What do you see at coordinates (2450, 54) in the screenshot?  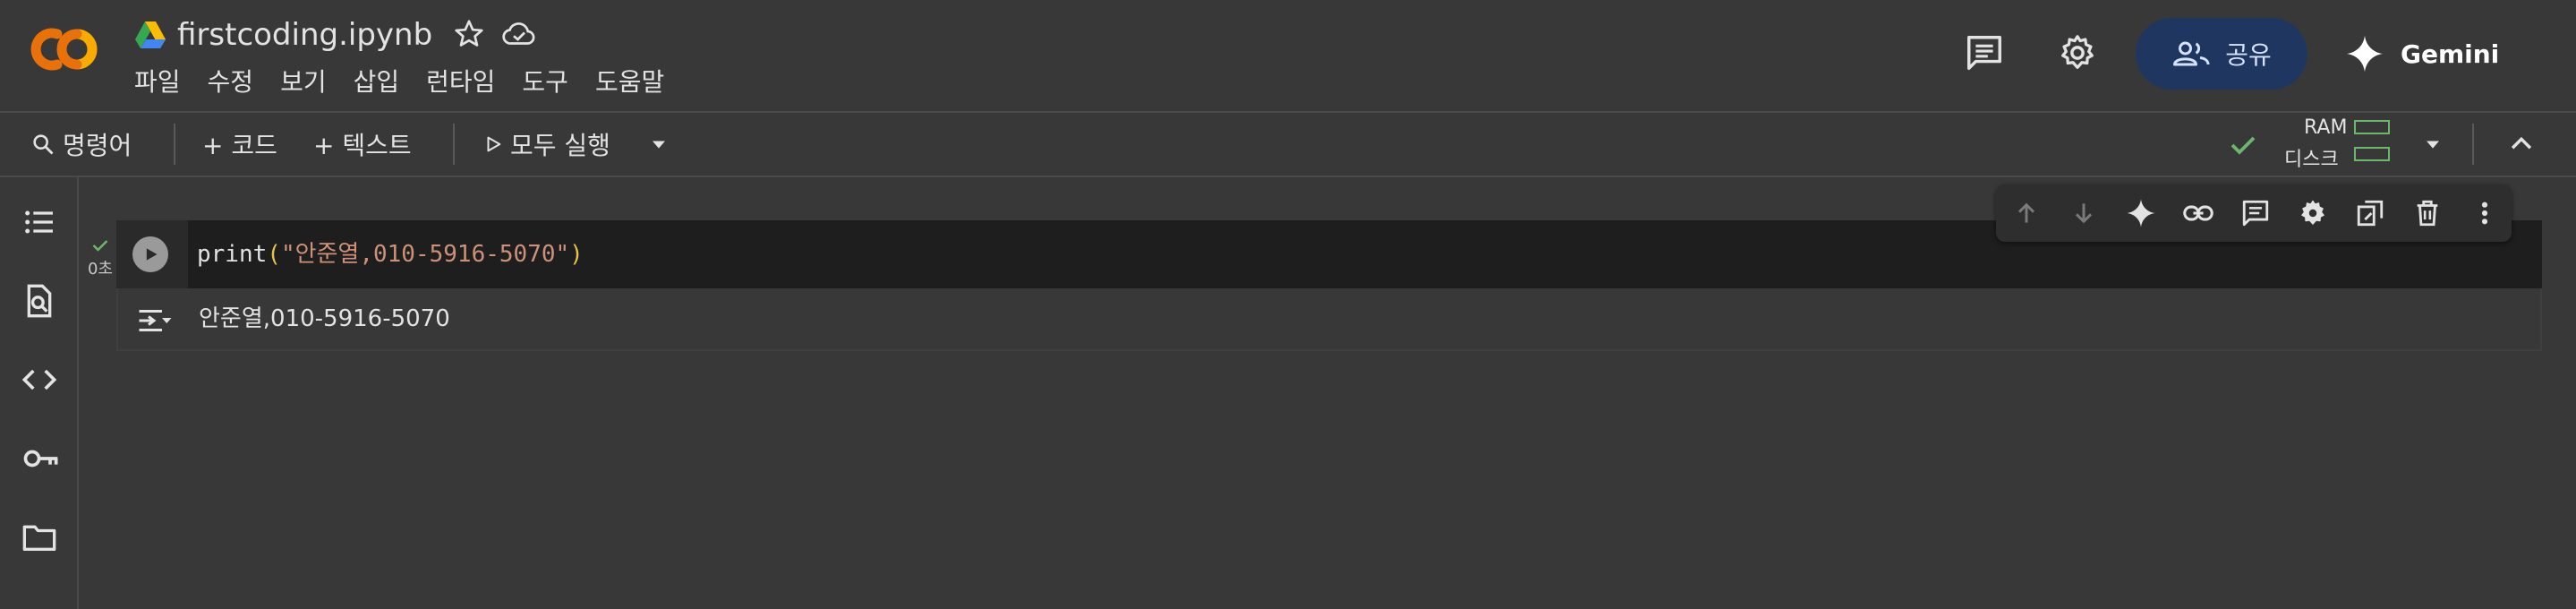 I see `gemini-label: Gemini` at bounding box center [2450, 54].